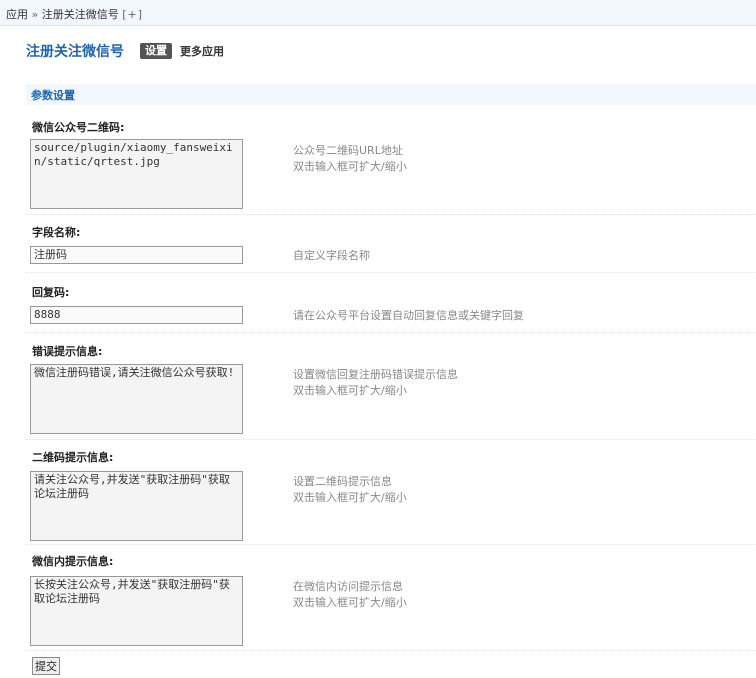 This screenshot has height=678, width=756. I want to click on error-message-tip: 设置微信回复注册码错误提示信息 双击输入框可扩大/缩小, so click(375, 383).